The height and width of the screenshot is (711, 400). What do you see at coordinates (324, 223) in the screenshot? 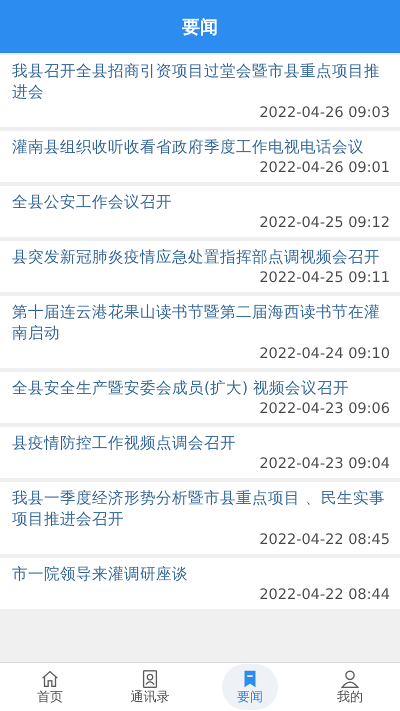
I see `news-date: 2022-04-25 09:12` at bounding box center [324, 223].